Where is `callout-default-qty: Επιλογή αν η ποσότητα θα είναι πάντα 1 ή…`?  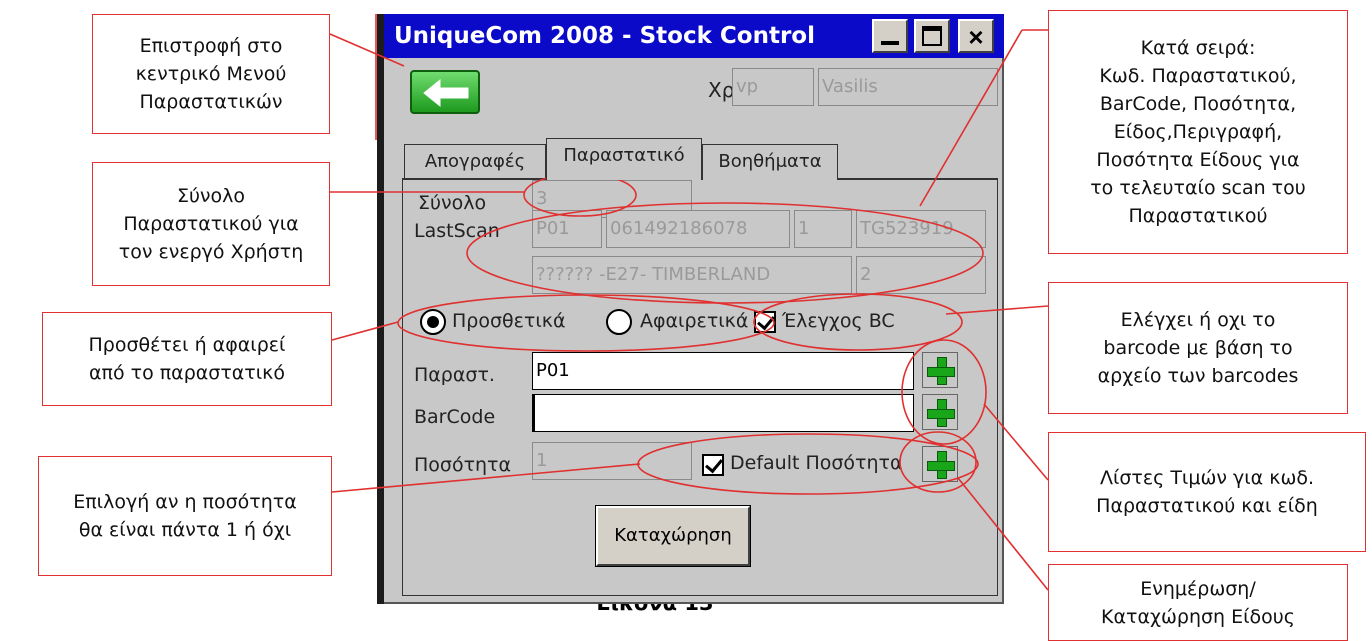 callout-default-qty: Επιλογή αν η ποσότητα θα είναι πάντα 1 ή… is located at coordinates (185, 516).